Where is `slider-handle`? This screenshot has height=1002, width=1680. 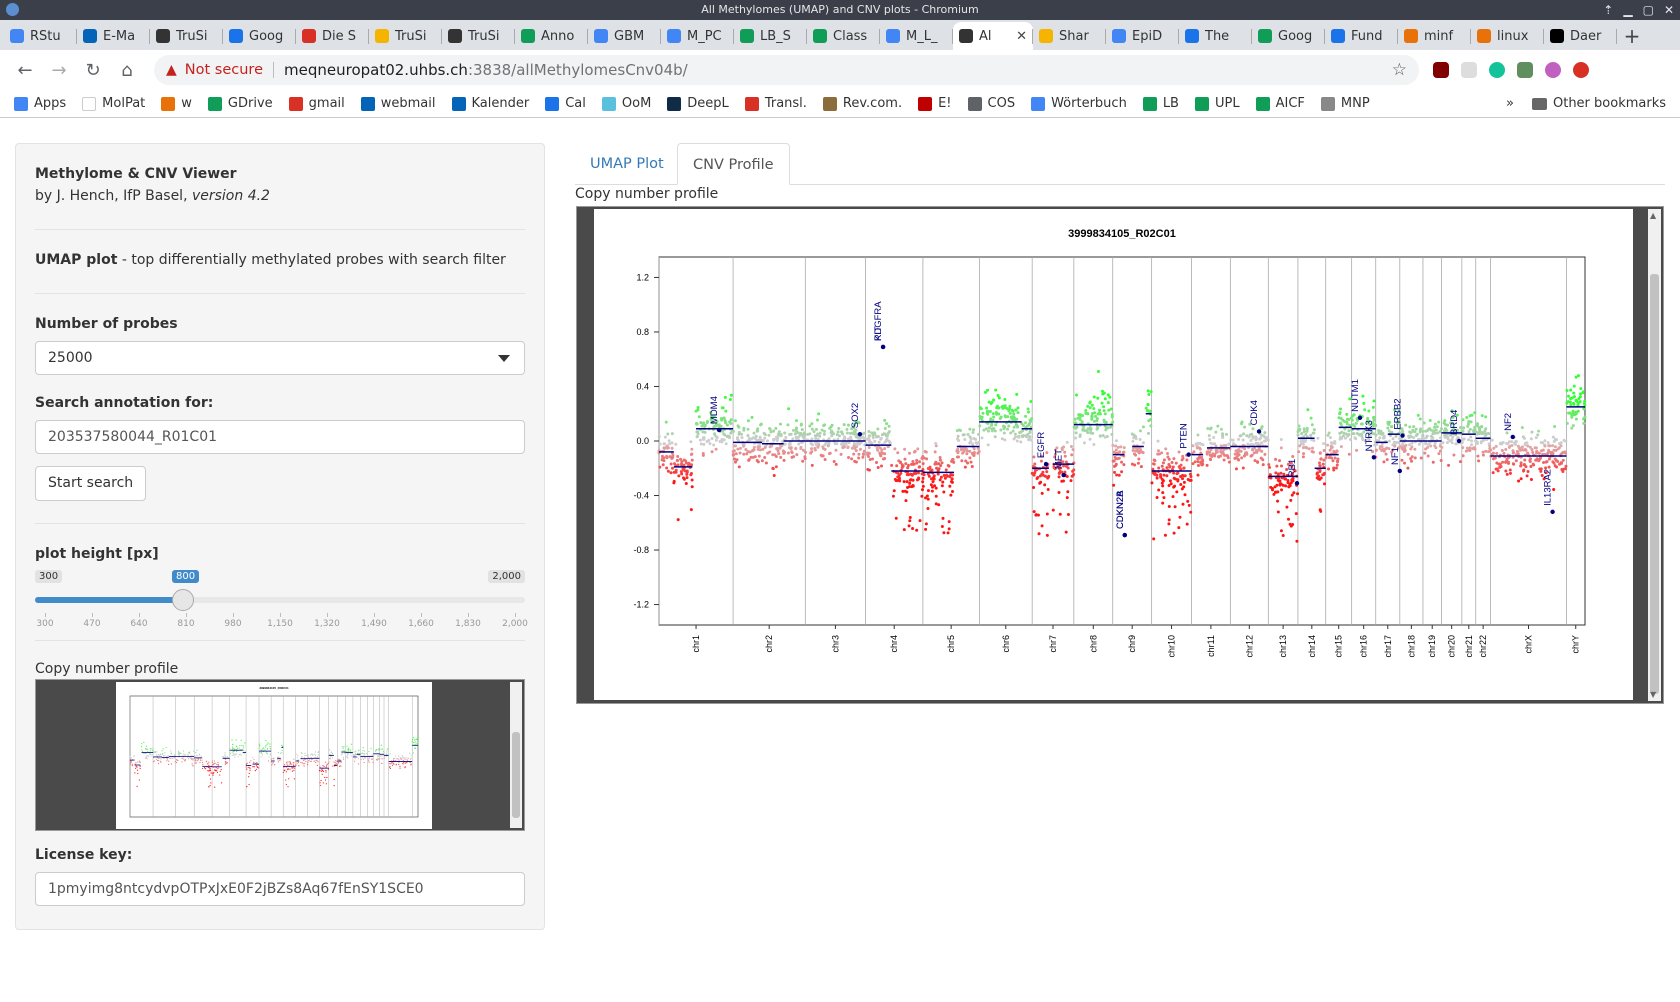 slider-handle is located at coordinates (183, 600).